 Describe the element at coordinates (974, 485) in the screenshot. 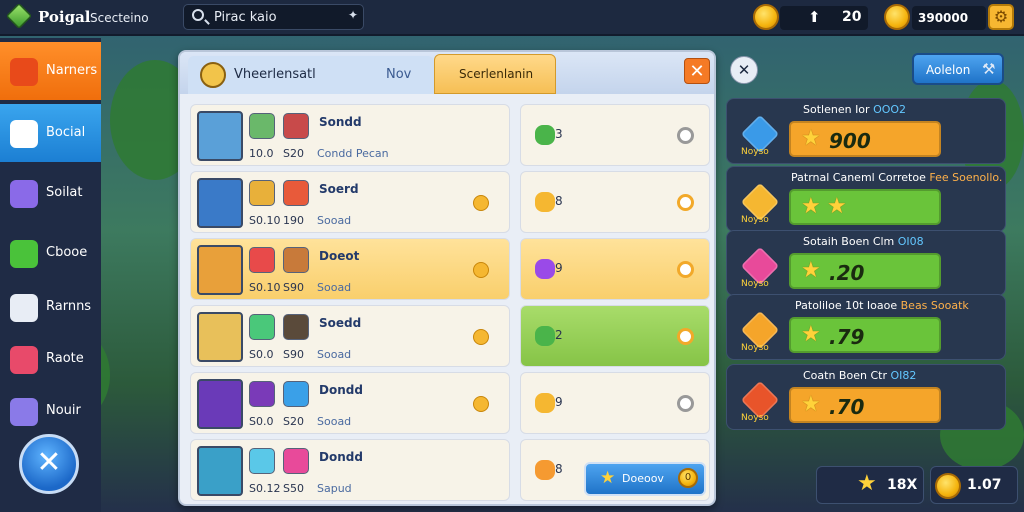

I see `coin-counter: 1.07` at that location.